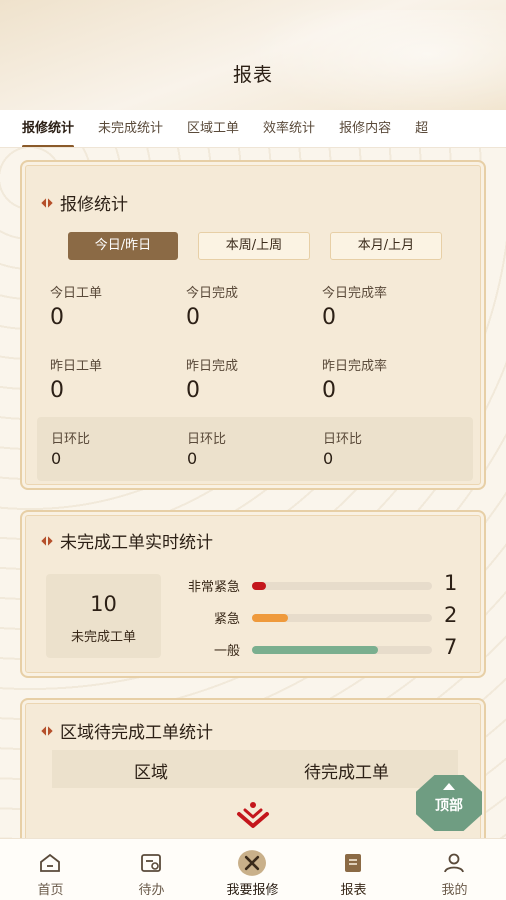 The height and width of the screenshot is (900, 506). I want to click on ratio-label-done: 日环比, so click(207, 439).